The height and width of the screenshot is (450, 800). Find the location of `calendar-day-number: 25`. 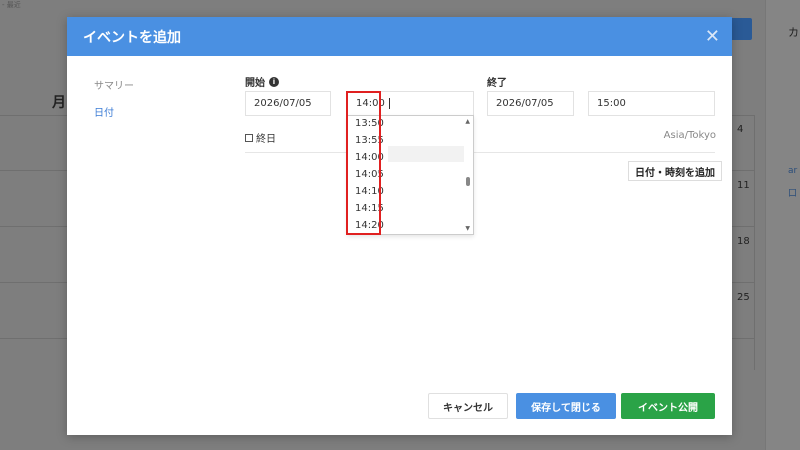

calendar-day-number: 25 is located at coordinates (743, 297).